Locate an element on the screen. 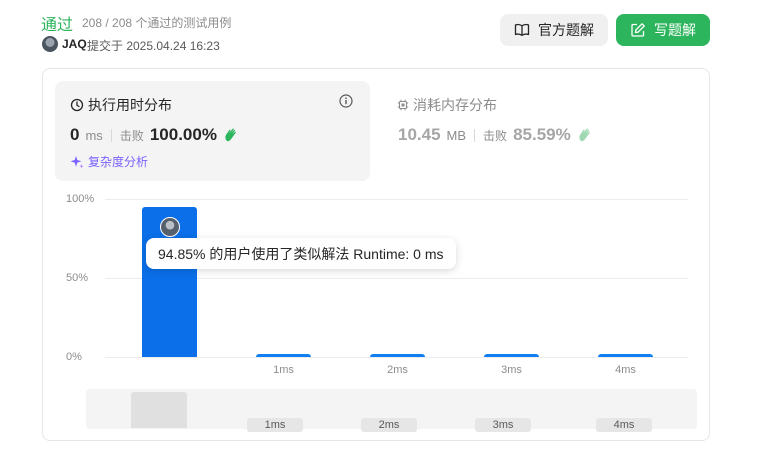 This screenshot has height=450, width=783. memory-beat-label: 击败 is located at coordinates (495, 136).